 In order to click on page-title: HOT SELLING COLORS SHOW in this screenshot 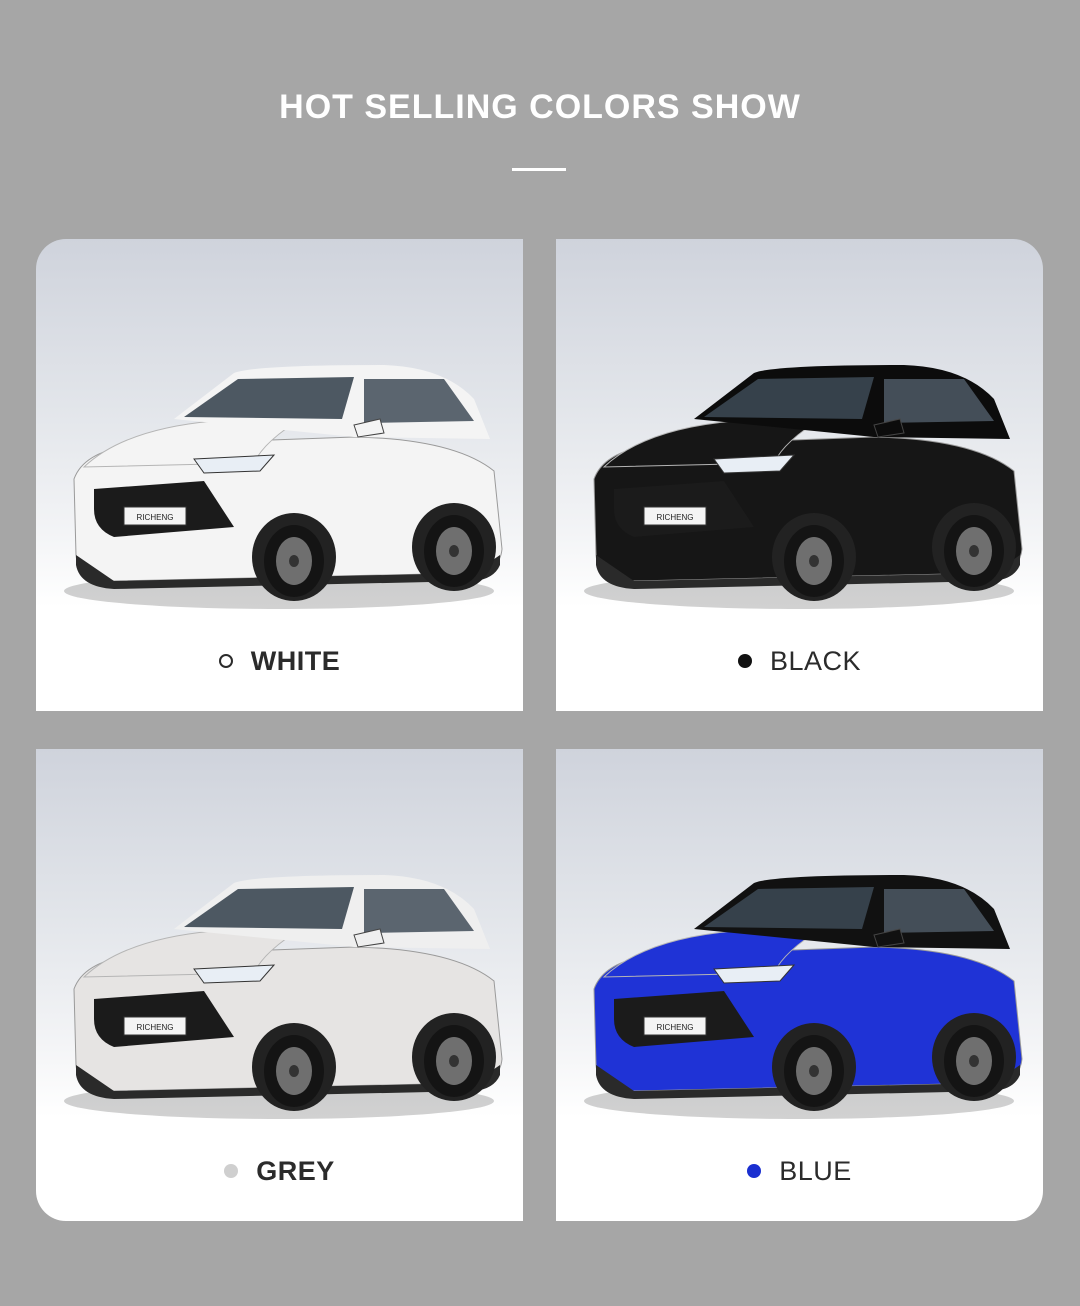, I will do `click(540, 107)`.